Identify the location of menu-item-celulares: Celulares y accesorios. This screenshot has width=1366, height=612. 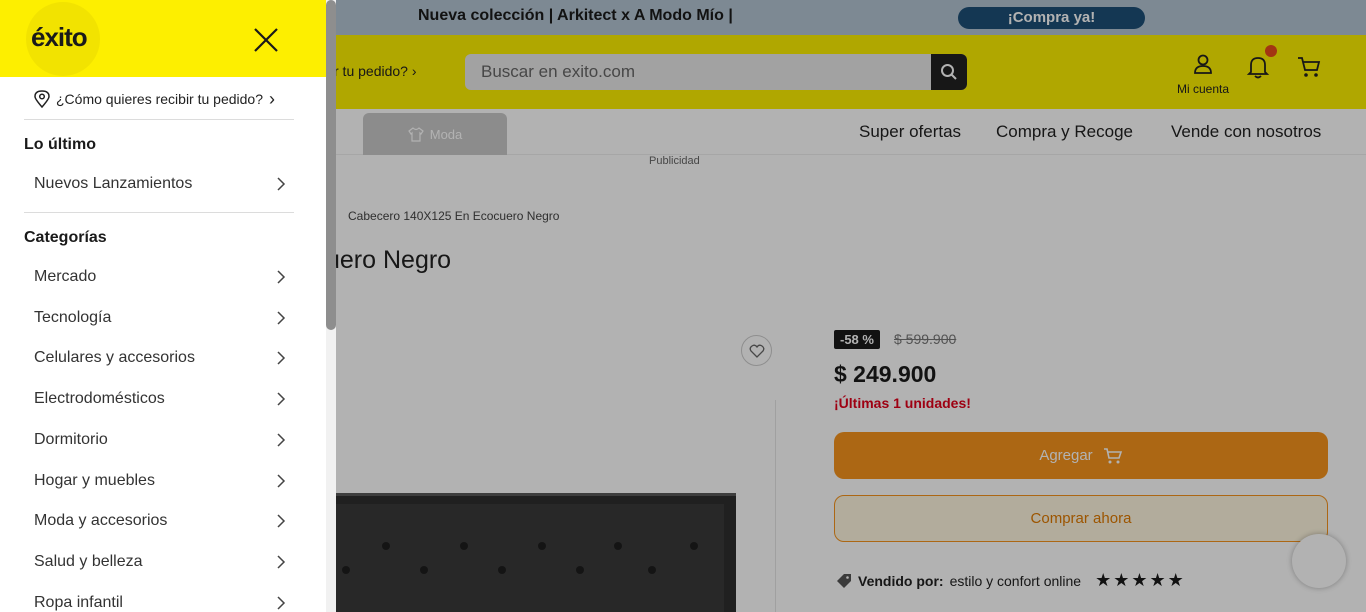
(159, 358).